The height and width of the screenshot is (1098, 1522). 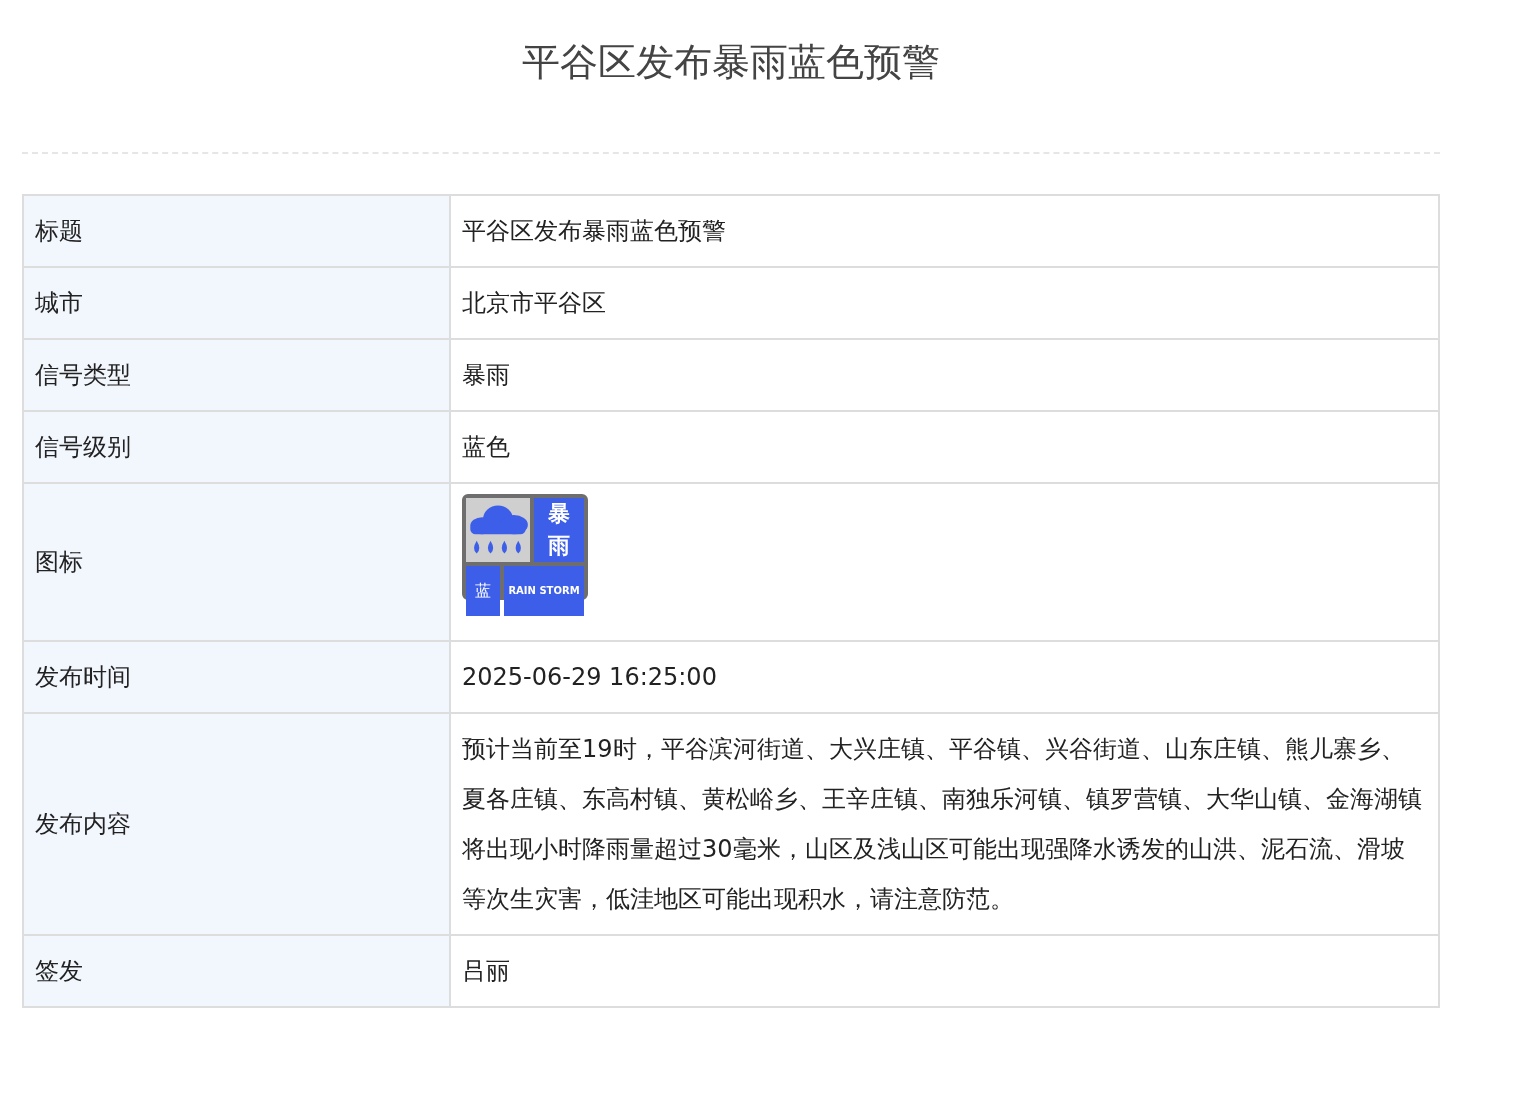 What do you see at coordinates (236, 971) in the screenshot?
I see `field-label: 签发` at bounding box center [236, 971].